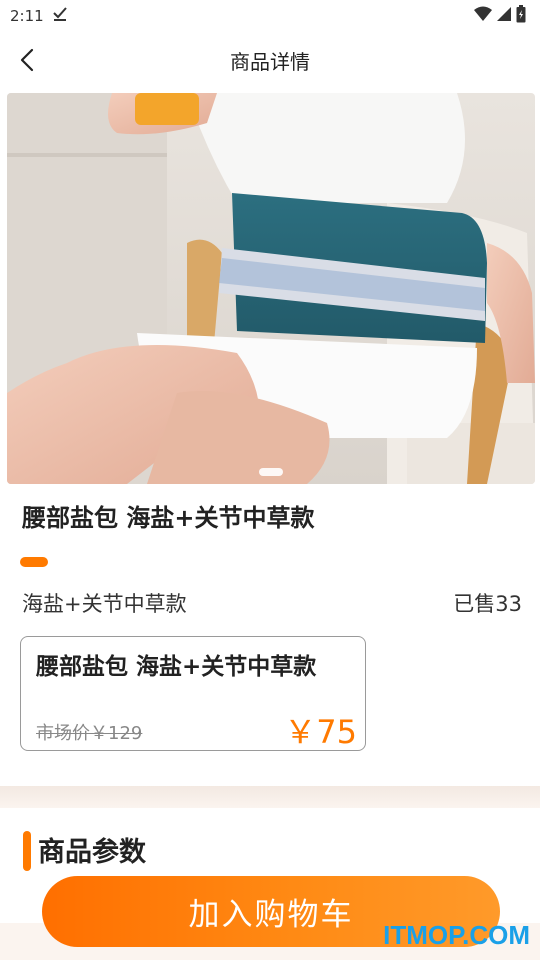 This screenshot has width=540, height=960. I want to click on nav-bar: 商品详情, so click(270, 60).